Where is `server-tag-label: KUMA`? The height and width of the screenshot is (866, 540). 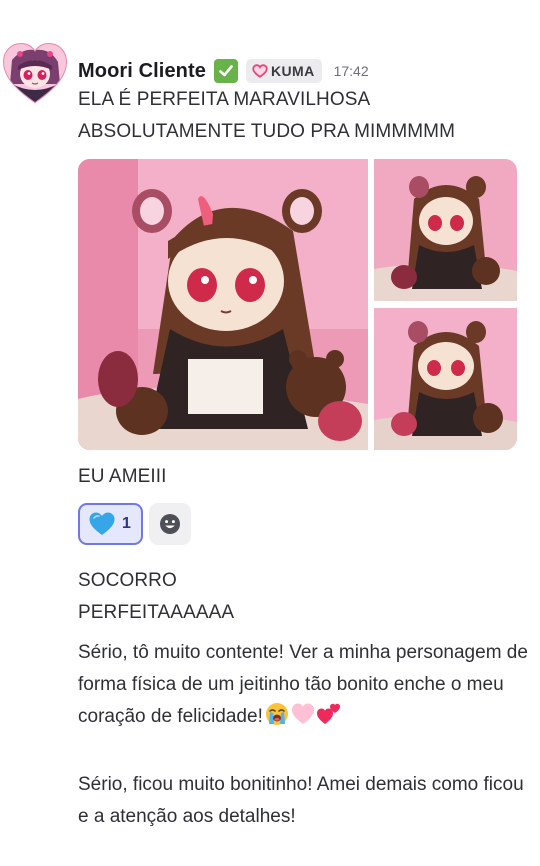 server-tag-label: KUMA is located at coordinates (292, 71).